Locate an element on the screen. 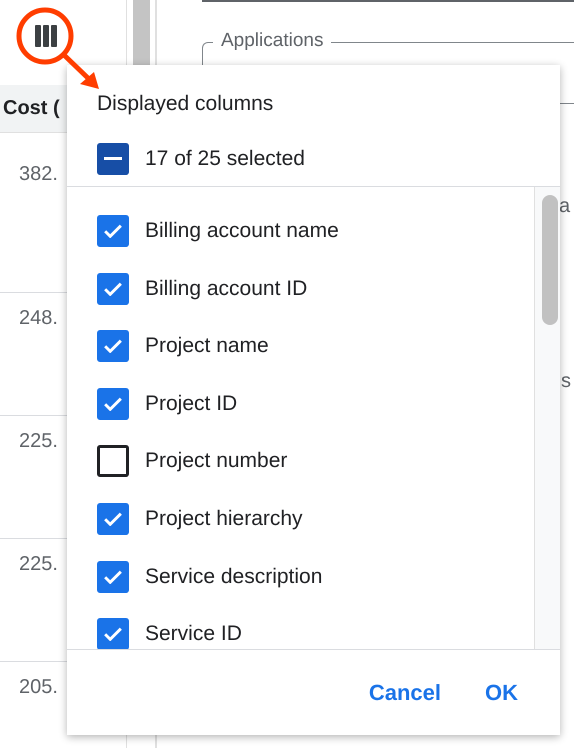 This screenshot has height=748, width=574. text-fragment: s is located at coordinates (566, 381).